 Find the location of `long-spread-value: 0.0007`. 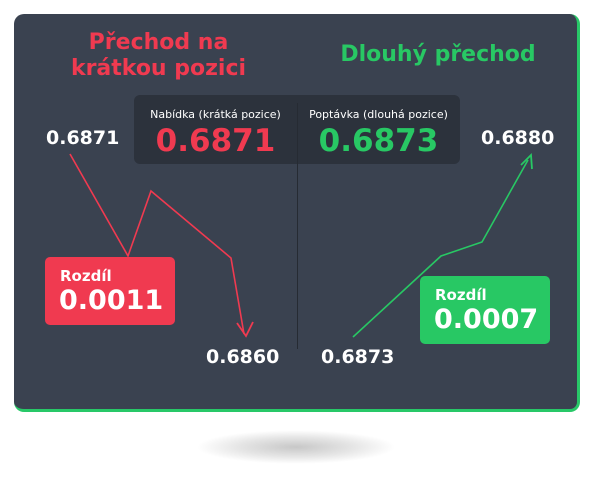

long-spread-value: 0.0007 is located at coordinates (486, 319).